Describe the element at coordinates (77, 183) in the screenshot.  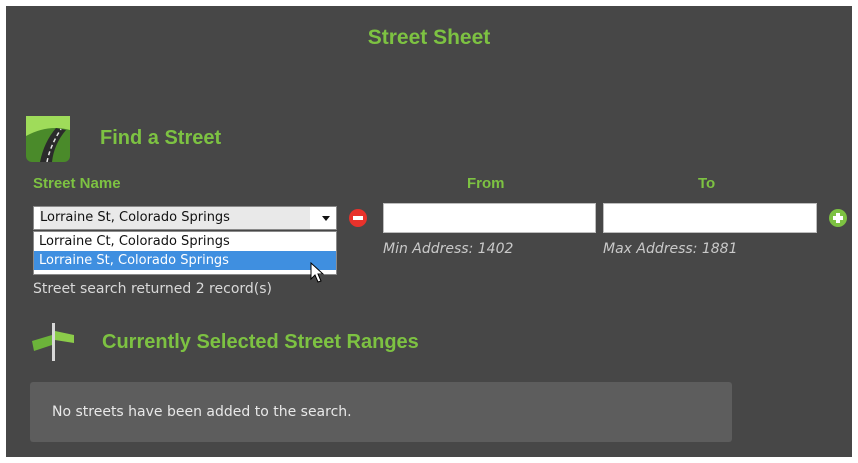
I see `street-name-label: Street Name` at that location.